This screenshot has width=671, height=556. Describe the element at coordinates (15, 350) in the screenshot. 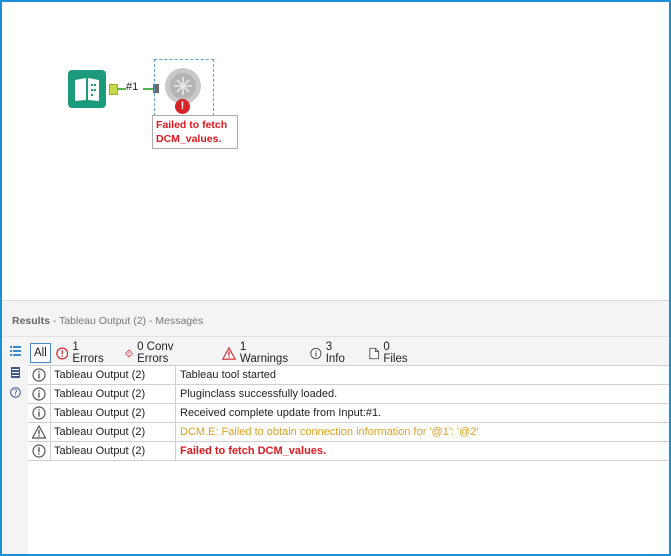

I see `list-view-icon` at that location.